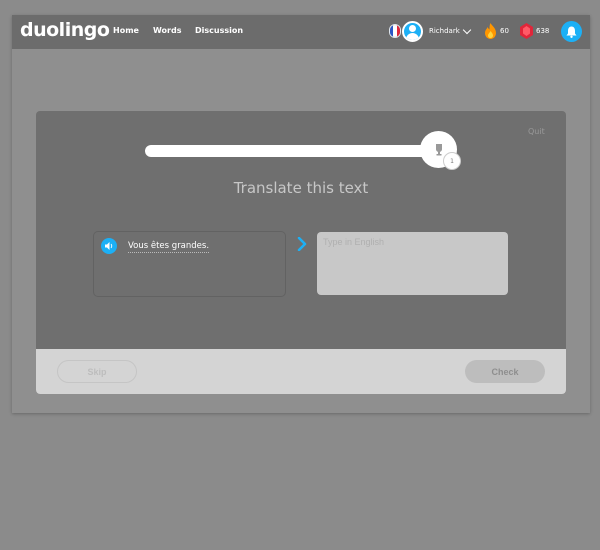  I want to click on notifications-button, so click(571, 31).